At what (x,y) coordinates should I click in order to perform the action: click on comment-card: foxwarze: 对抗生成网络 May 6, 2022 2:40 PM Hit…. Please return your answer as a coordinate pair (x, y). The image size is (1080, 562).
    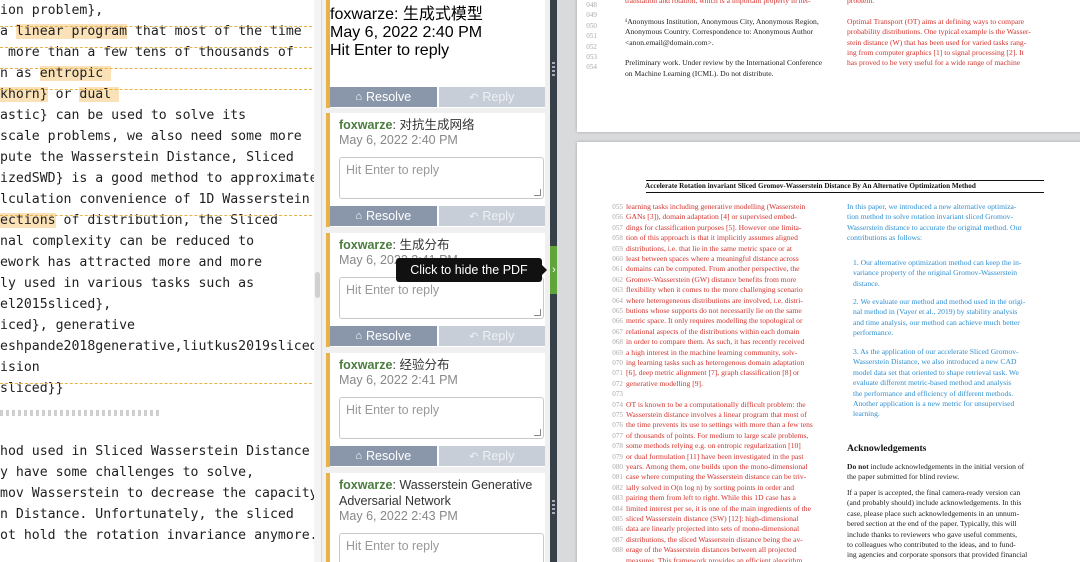
    Looking at the image, I should click on (435, 170).